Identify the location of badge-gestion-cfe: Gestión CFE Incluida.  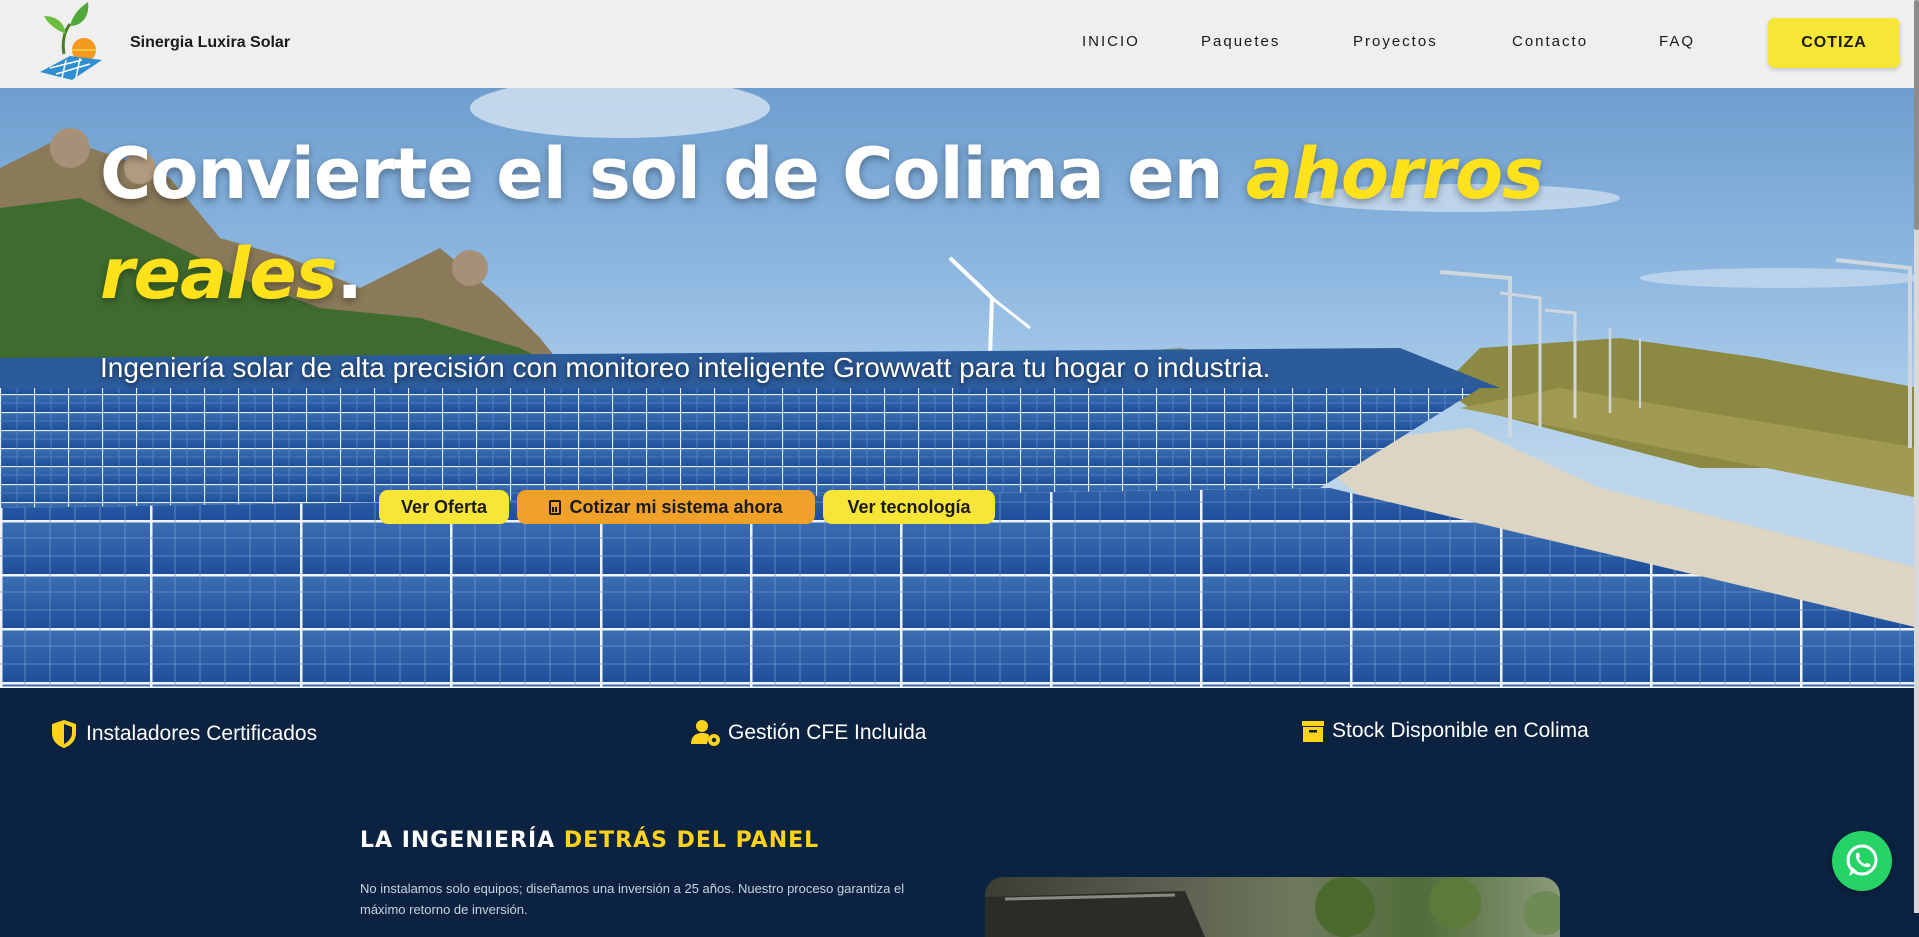
(808, 733).